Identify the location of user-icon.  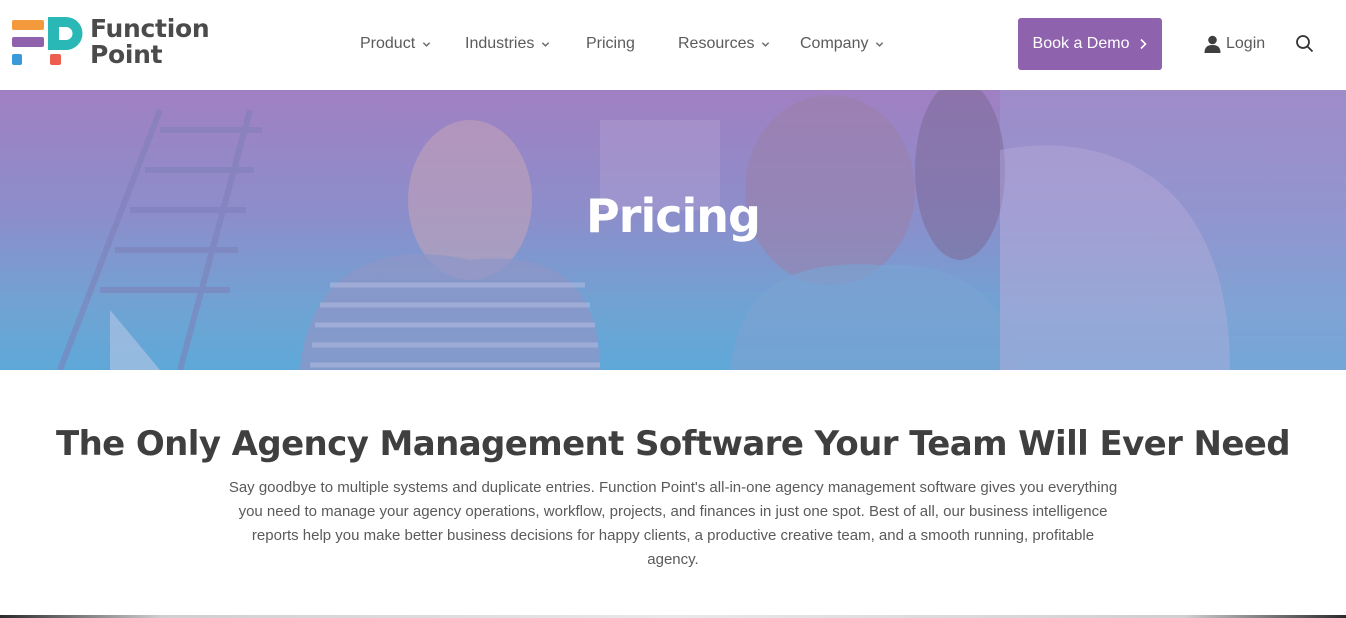
(1212, 44).